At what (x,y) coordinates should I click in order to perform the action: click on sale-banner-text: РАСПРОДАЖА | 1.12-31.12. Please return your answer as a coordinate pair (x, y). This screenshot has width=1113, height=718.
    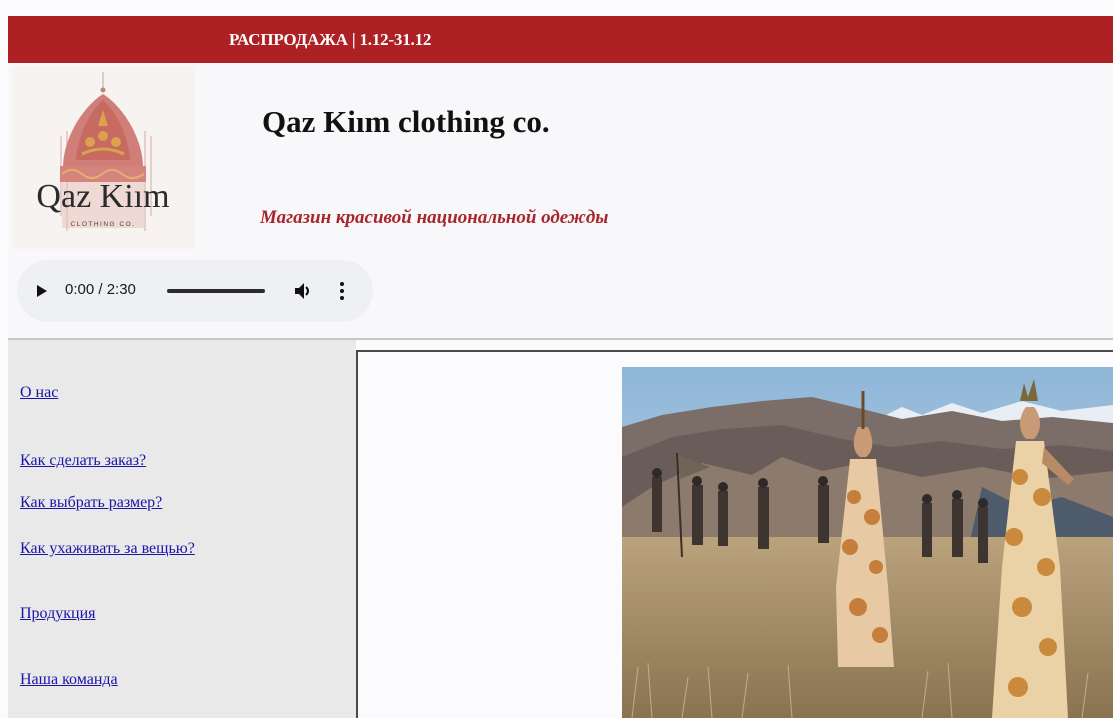
    Looking at the image, I should click on (330, 39).